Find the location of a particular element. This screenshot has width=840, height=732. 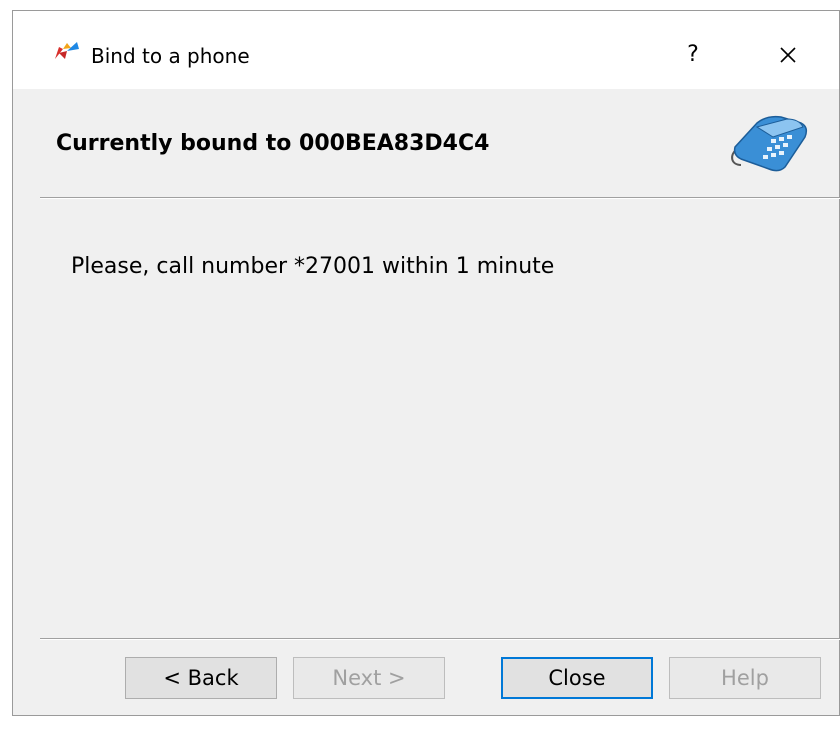

window-title: Bind to a phone is located at coordinates (170, 56).